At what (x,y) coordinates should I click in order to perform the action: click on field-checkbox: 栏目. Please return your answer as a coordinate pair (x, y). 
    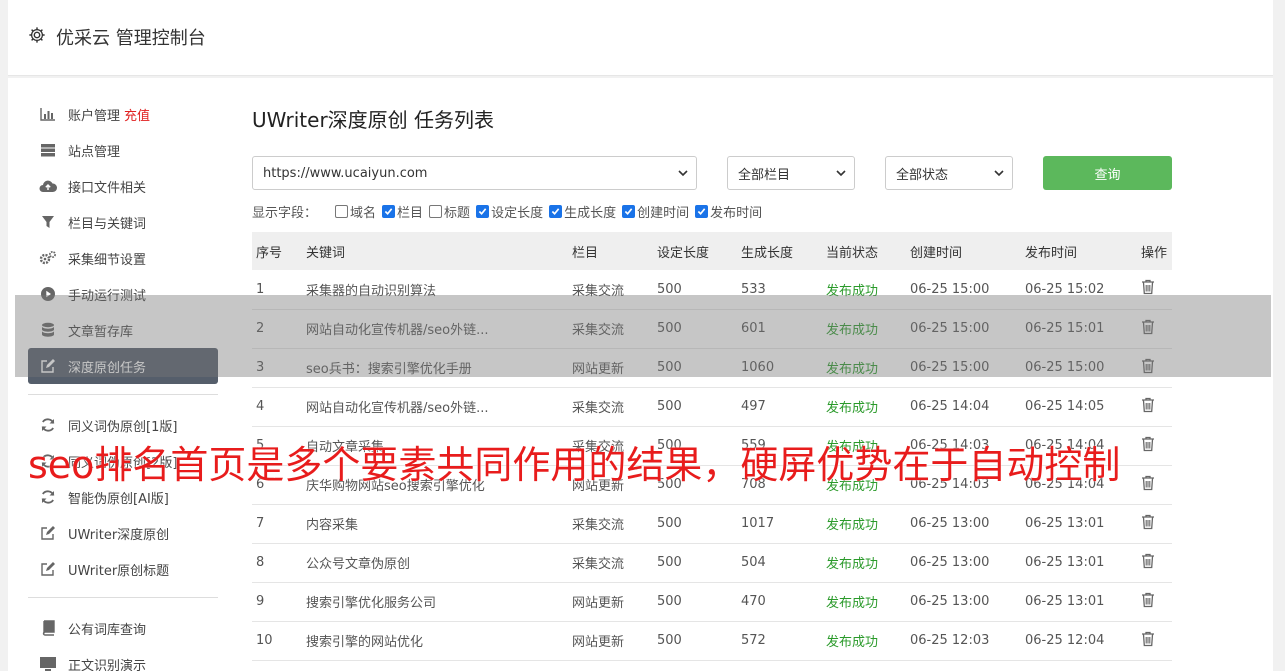
    Looking at the image, I should click on (402, 211).